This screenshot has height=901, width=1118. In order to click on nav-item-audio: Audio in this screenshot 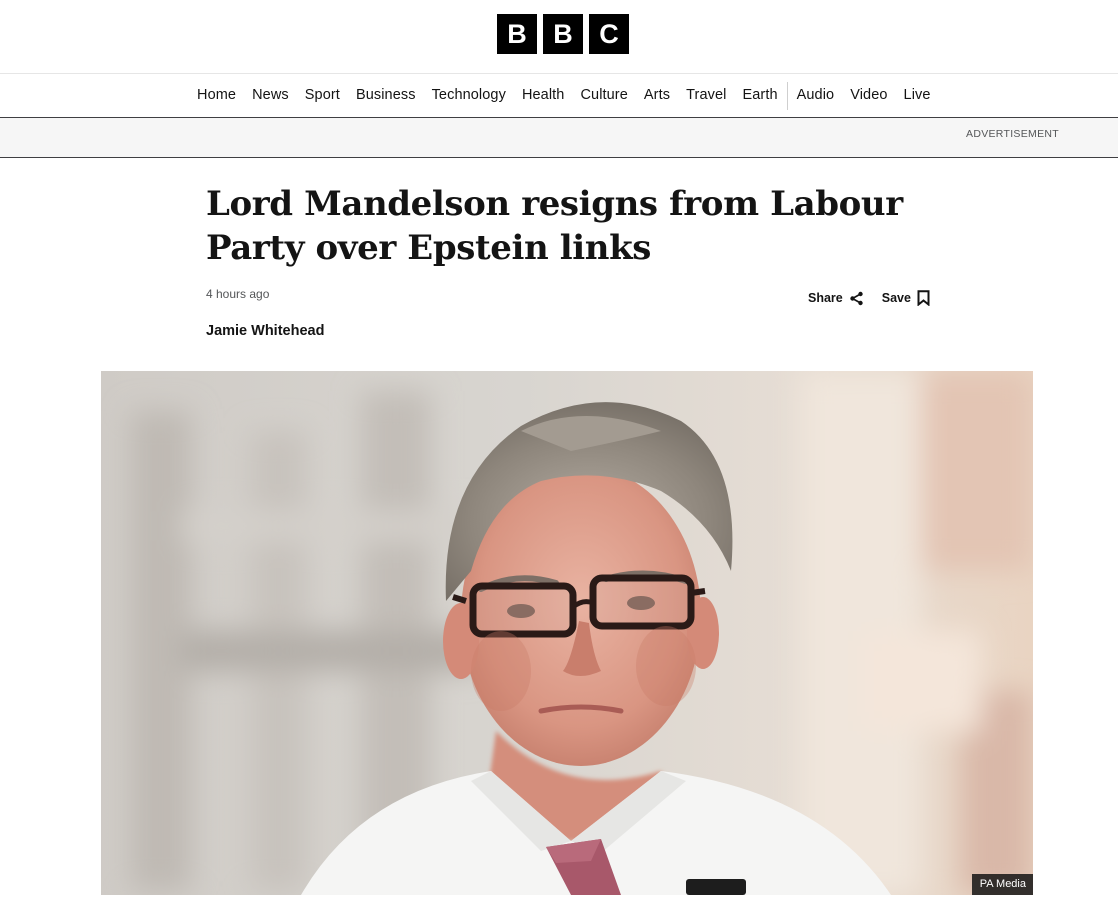, I will do `click(816, 95)`.